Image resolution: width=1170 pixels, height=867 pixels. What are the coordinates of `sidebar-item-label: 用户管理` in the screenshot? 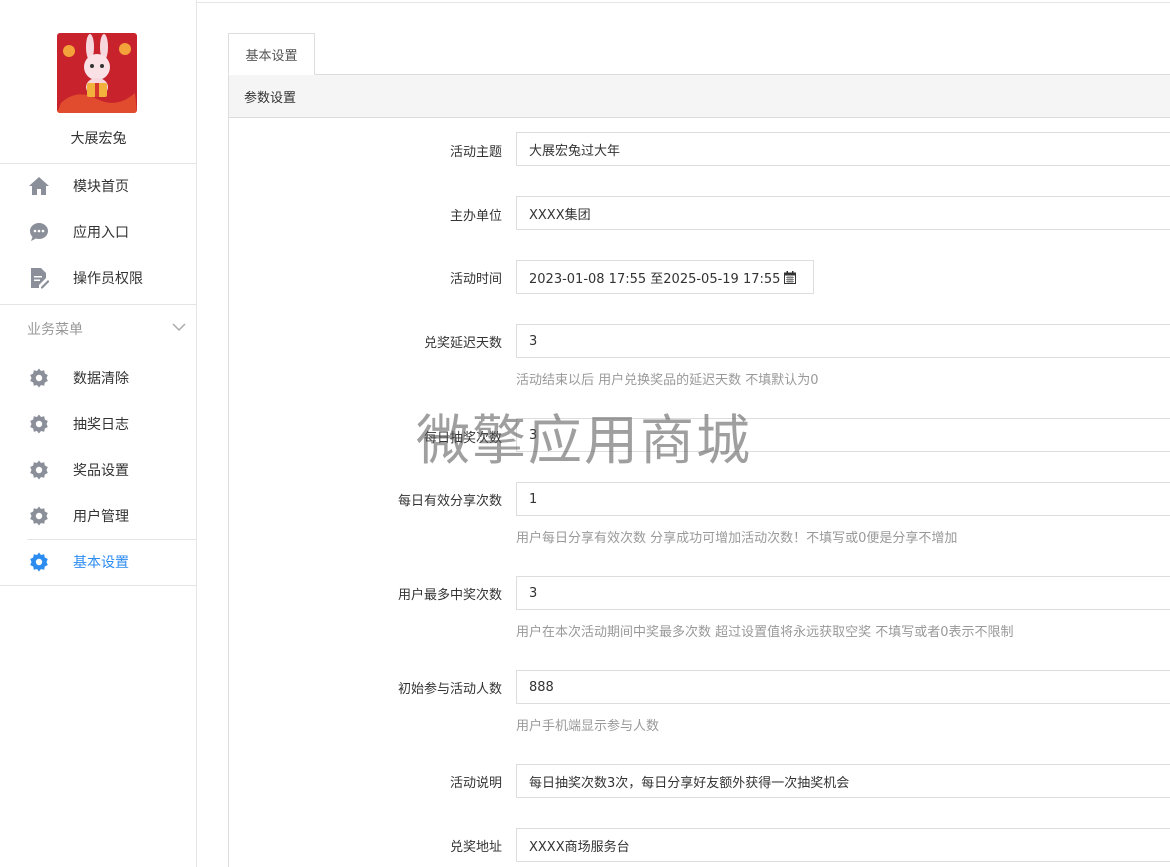 It's located at (101, 517).